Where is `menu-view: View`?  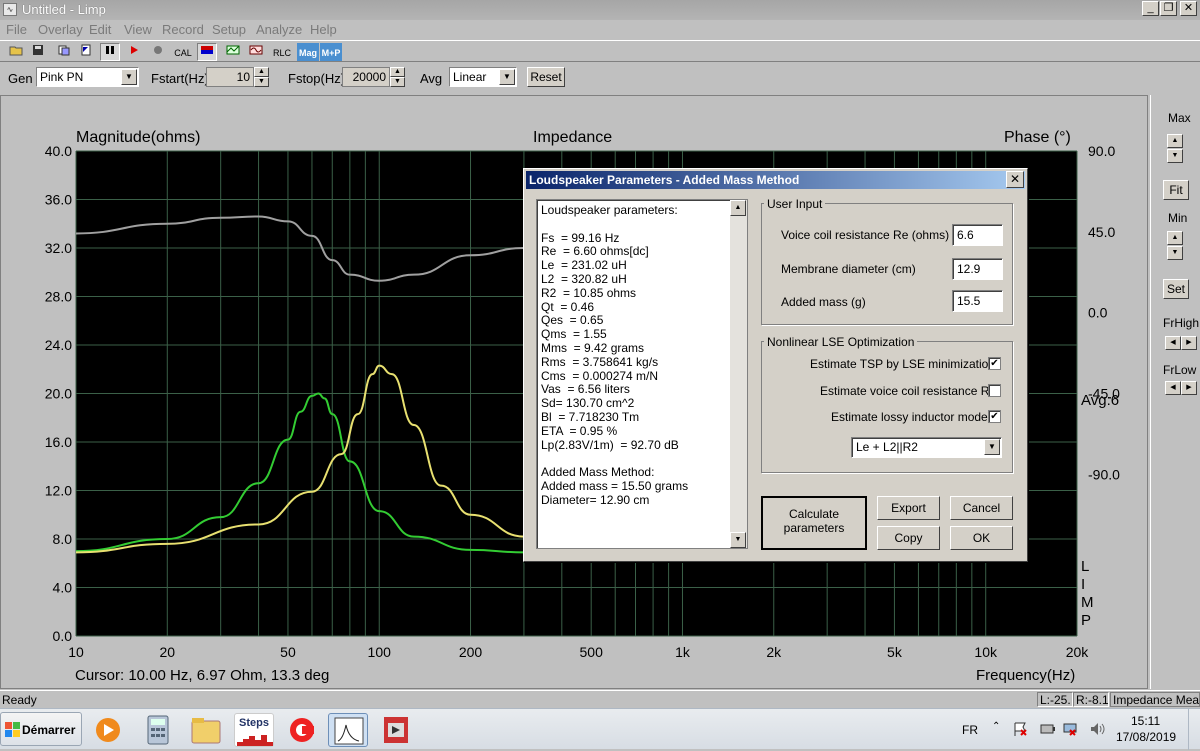
menu-view: View is located at coordinates (138, 29).